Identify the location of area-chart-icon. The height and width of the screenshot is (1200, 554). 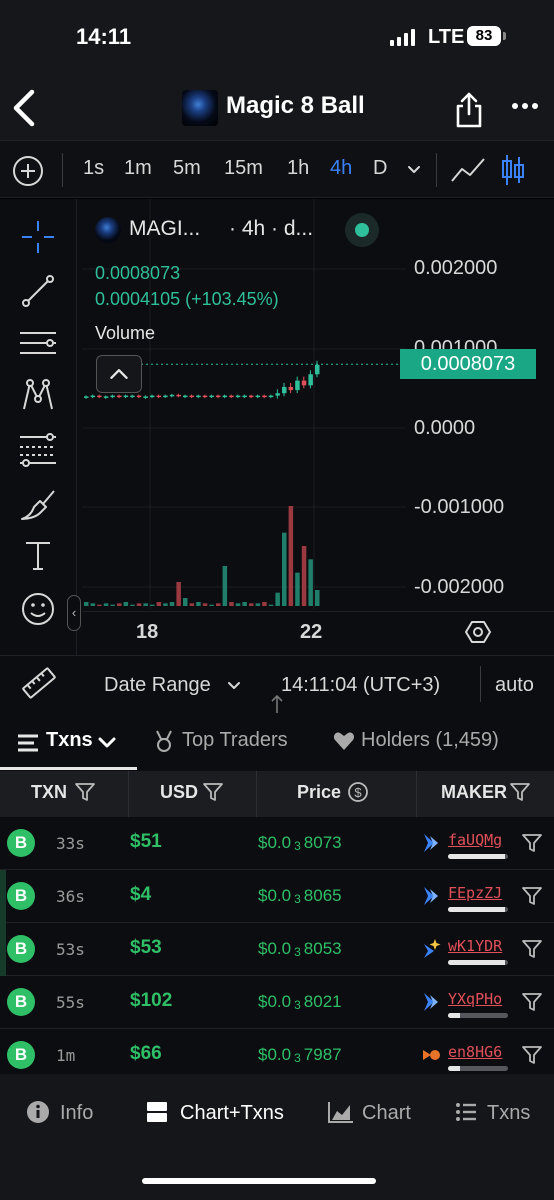
(340, 1112).